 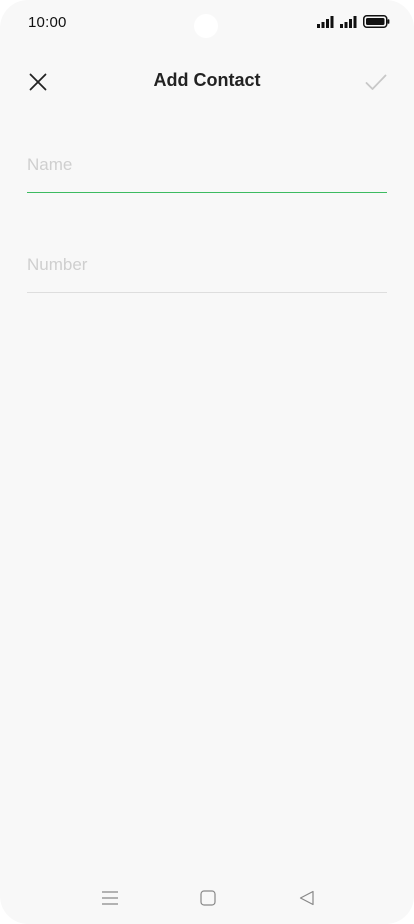 I want to click on status-icons, so click(x=353, y=21).